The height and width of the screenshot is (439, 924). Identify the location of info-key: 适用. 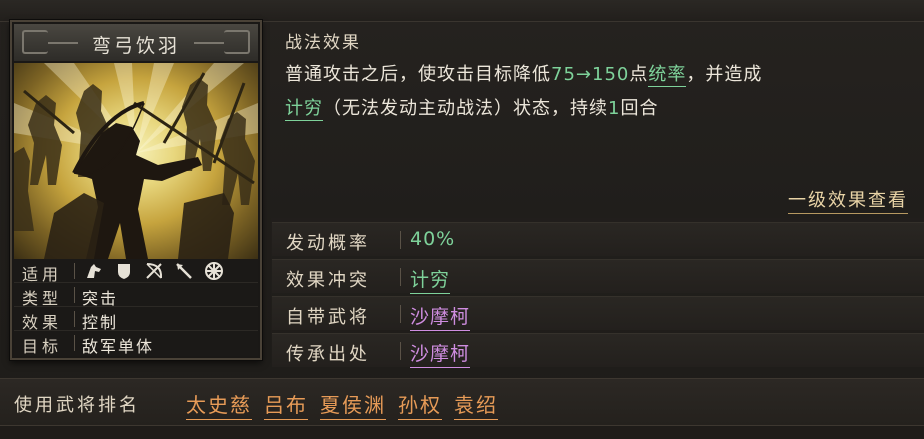
(42, 274).